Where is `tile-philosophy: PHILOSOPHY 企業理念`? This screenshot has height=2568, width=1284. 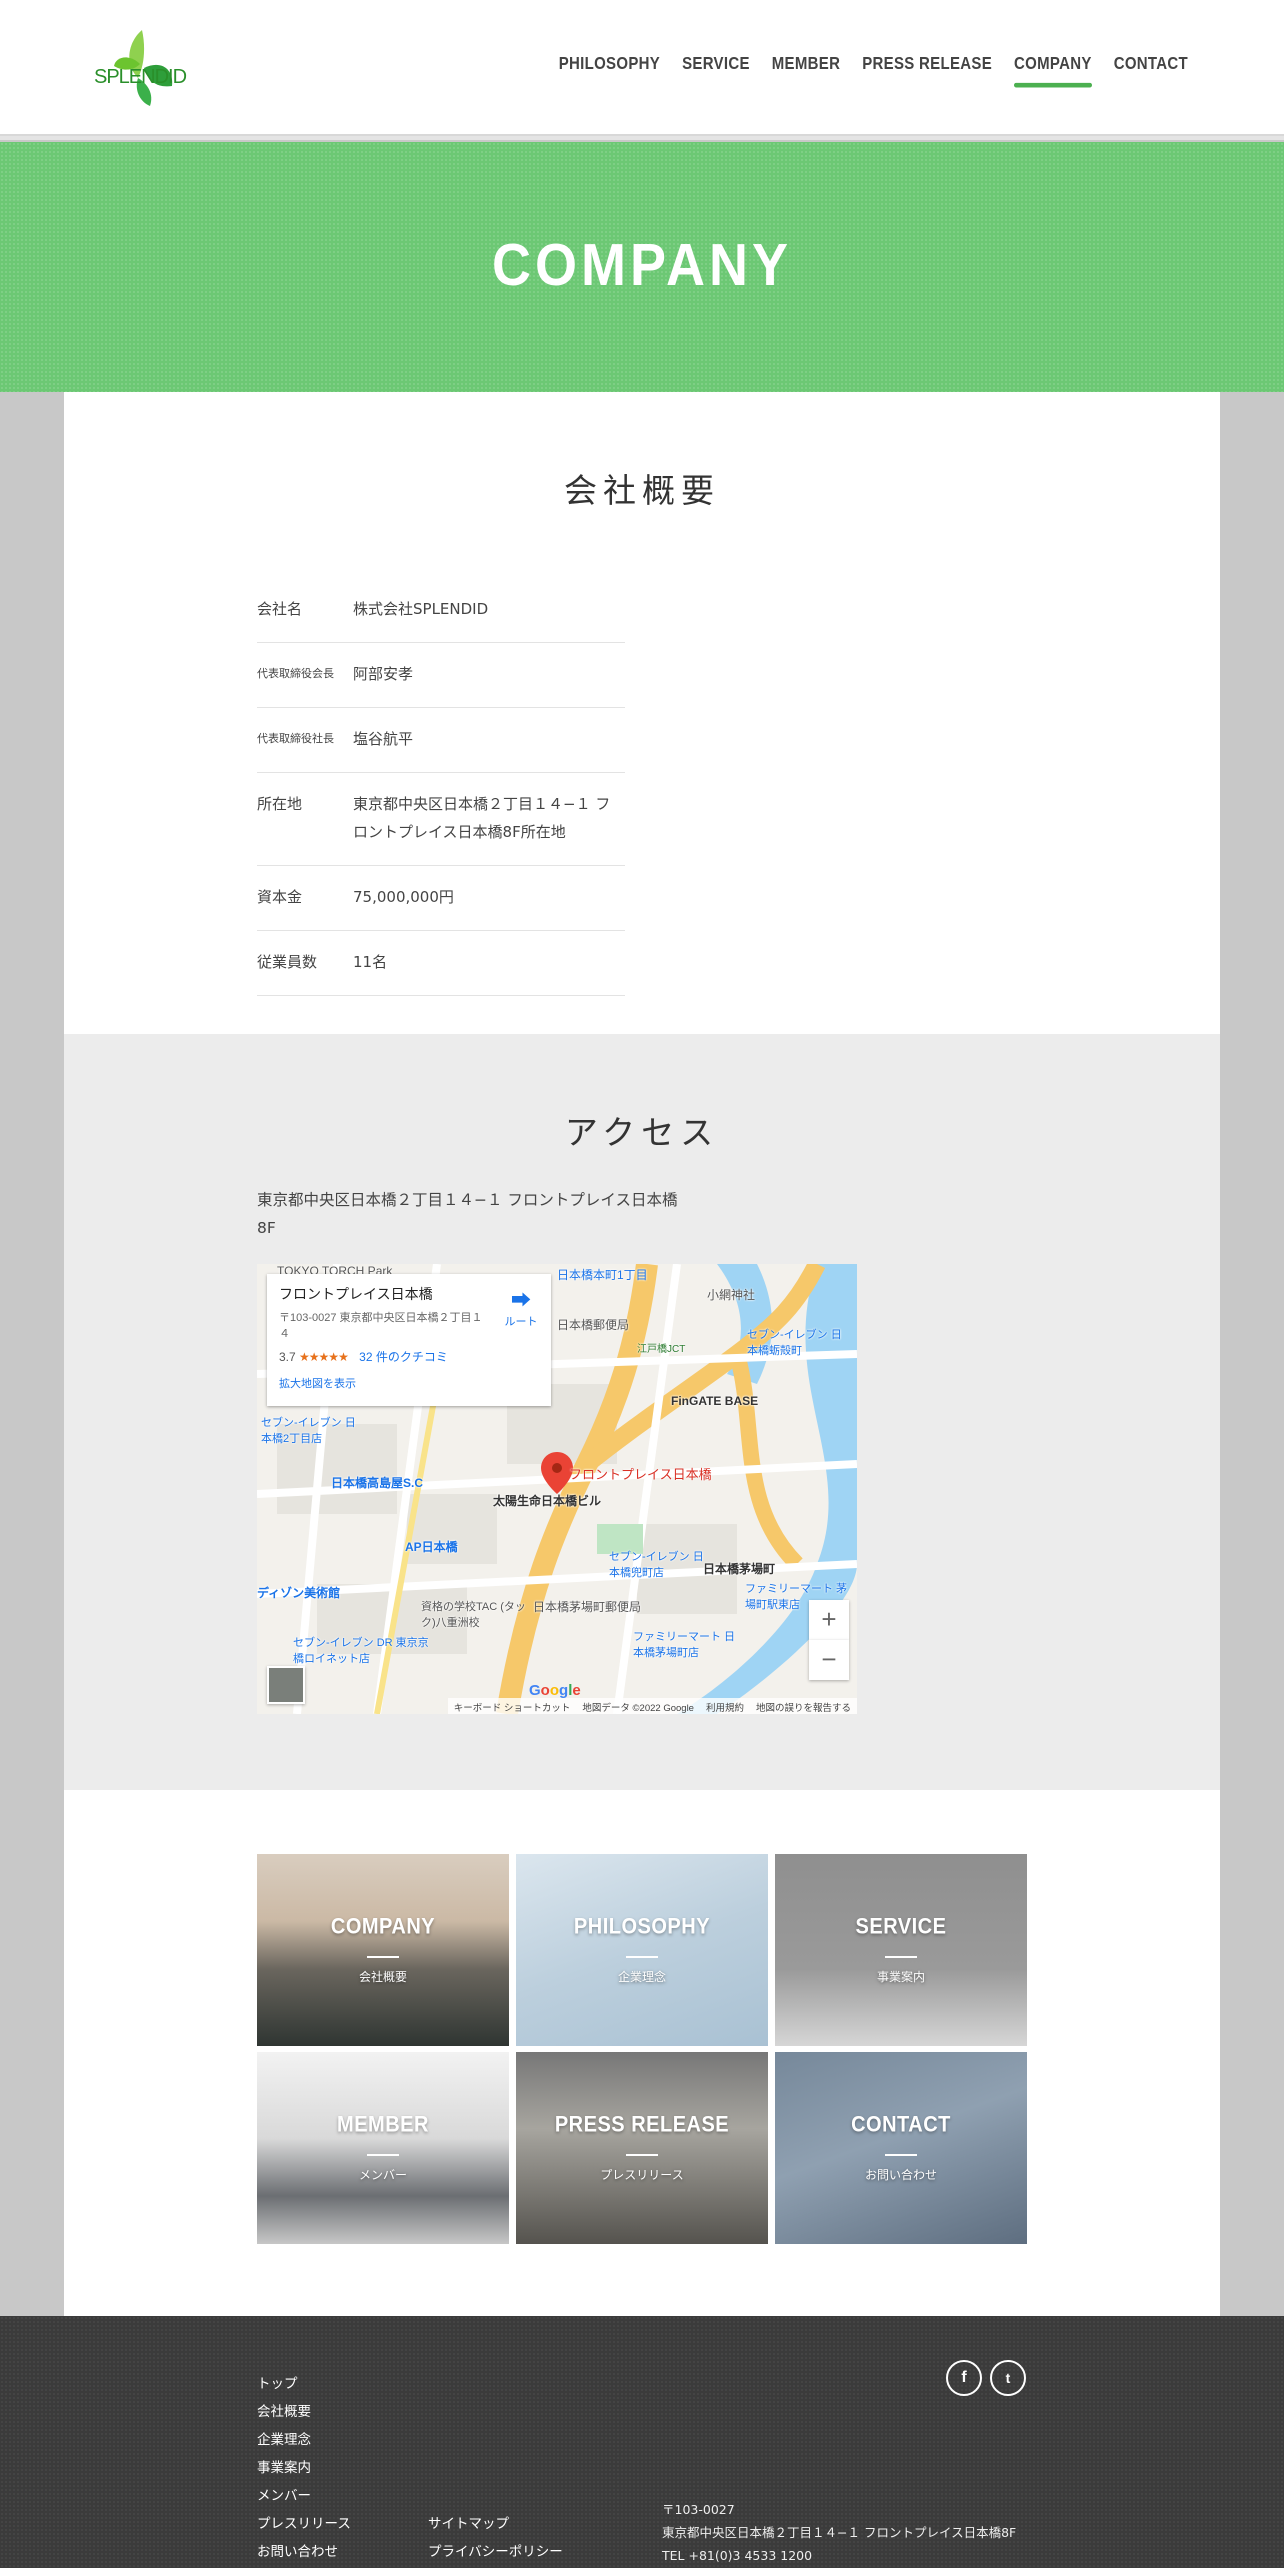 tile-philosophy: PHILOSOPHY 企業理念 is located at coordinates (642, 1950).